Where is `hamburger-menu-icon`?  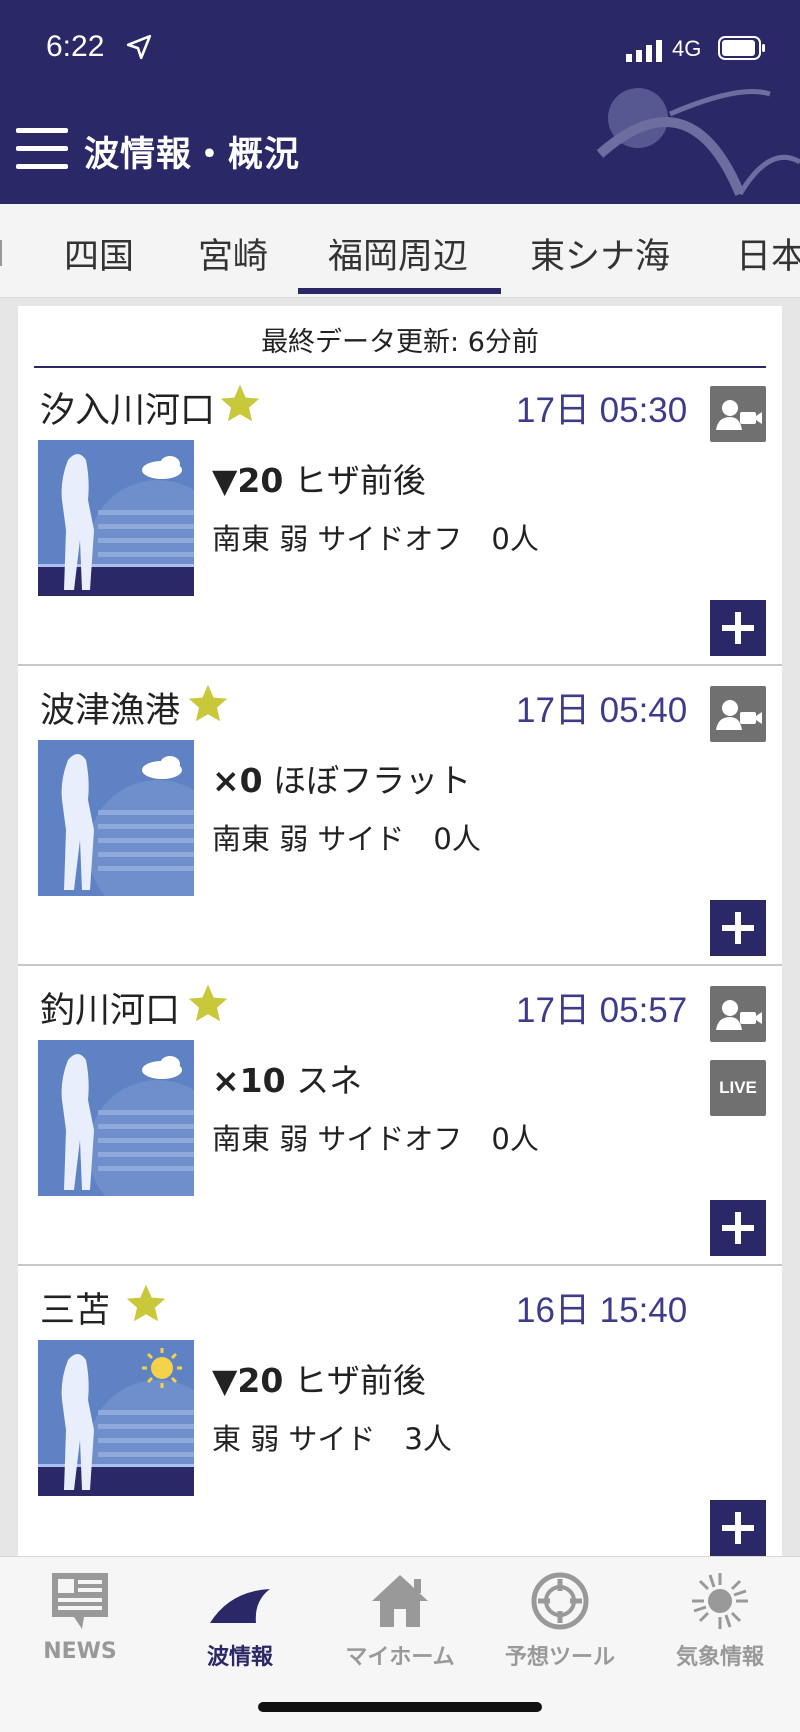
hamburger-menu-icon is located at coordinates (42, 149).